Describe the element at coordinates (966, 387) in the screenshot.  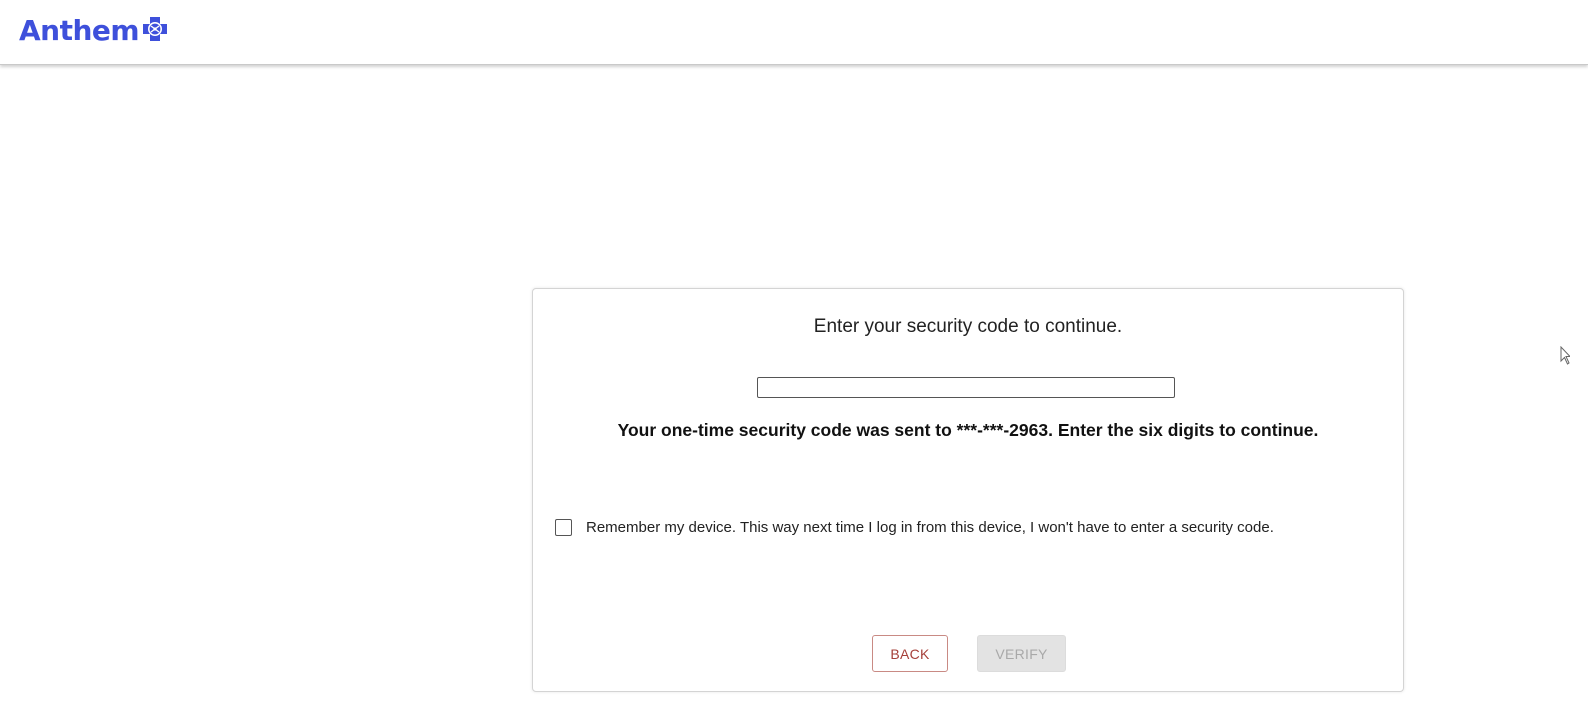
I see `security-code-input` at that location.